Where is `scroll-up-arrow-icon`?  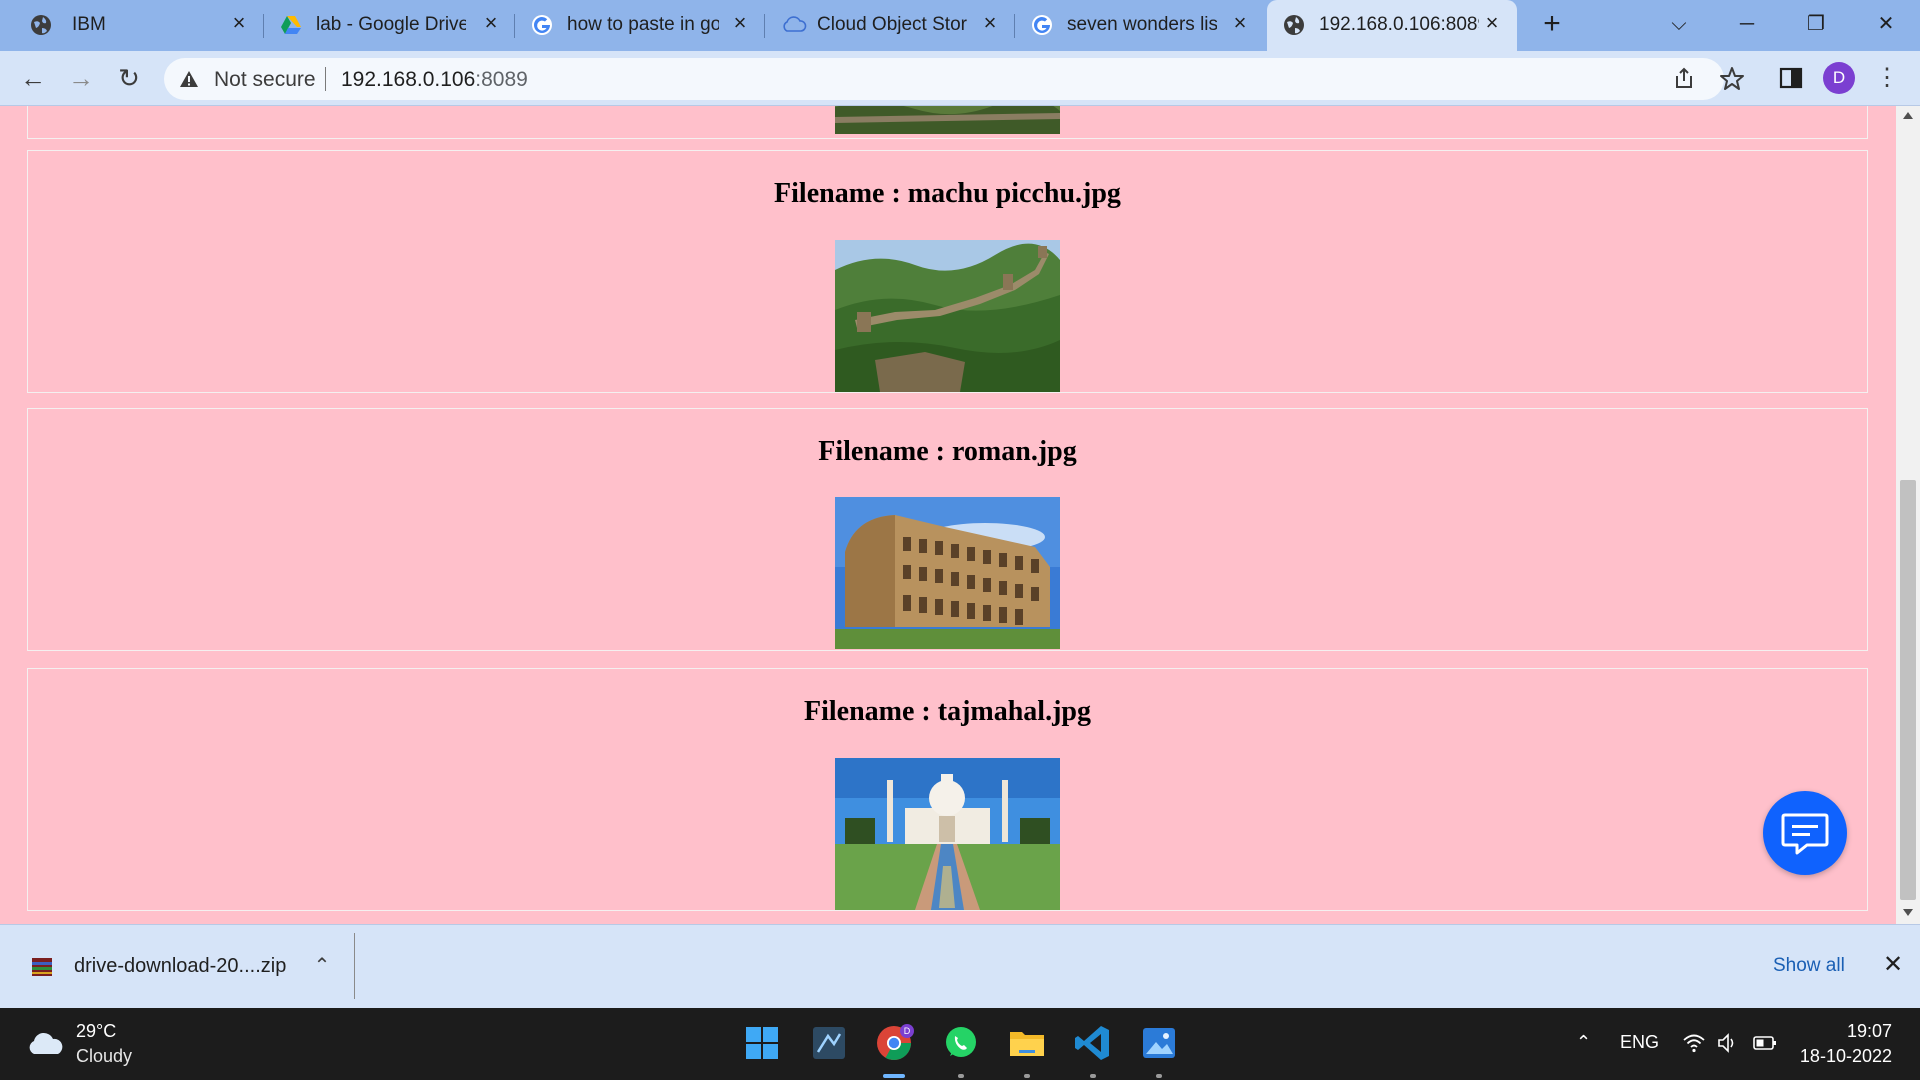
scroll-up-arrow-icon is located at coordinates (1908, 115).